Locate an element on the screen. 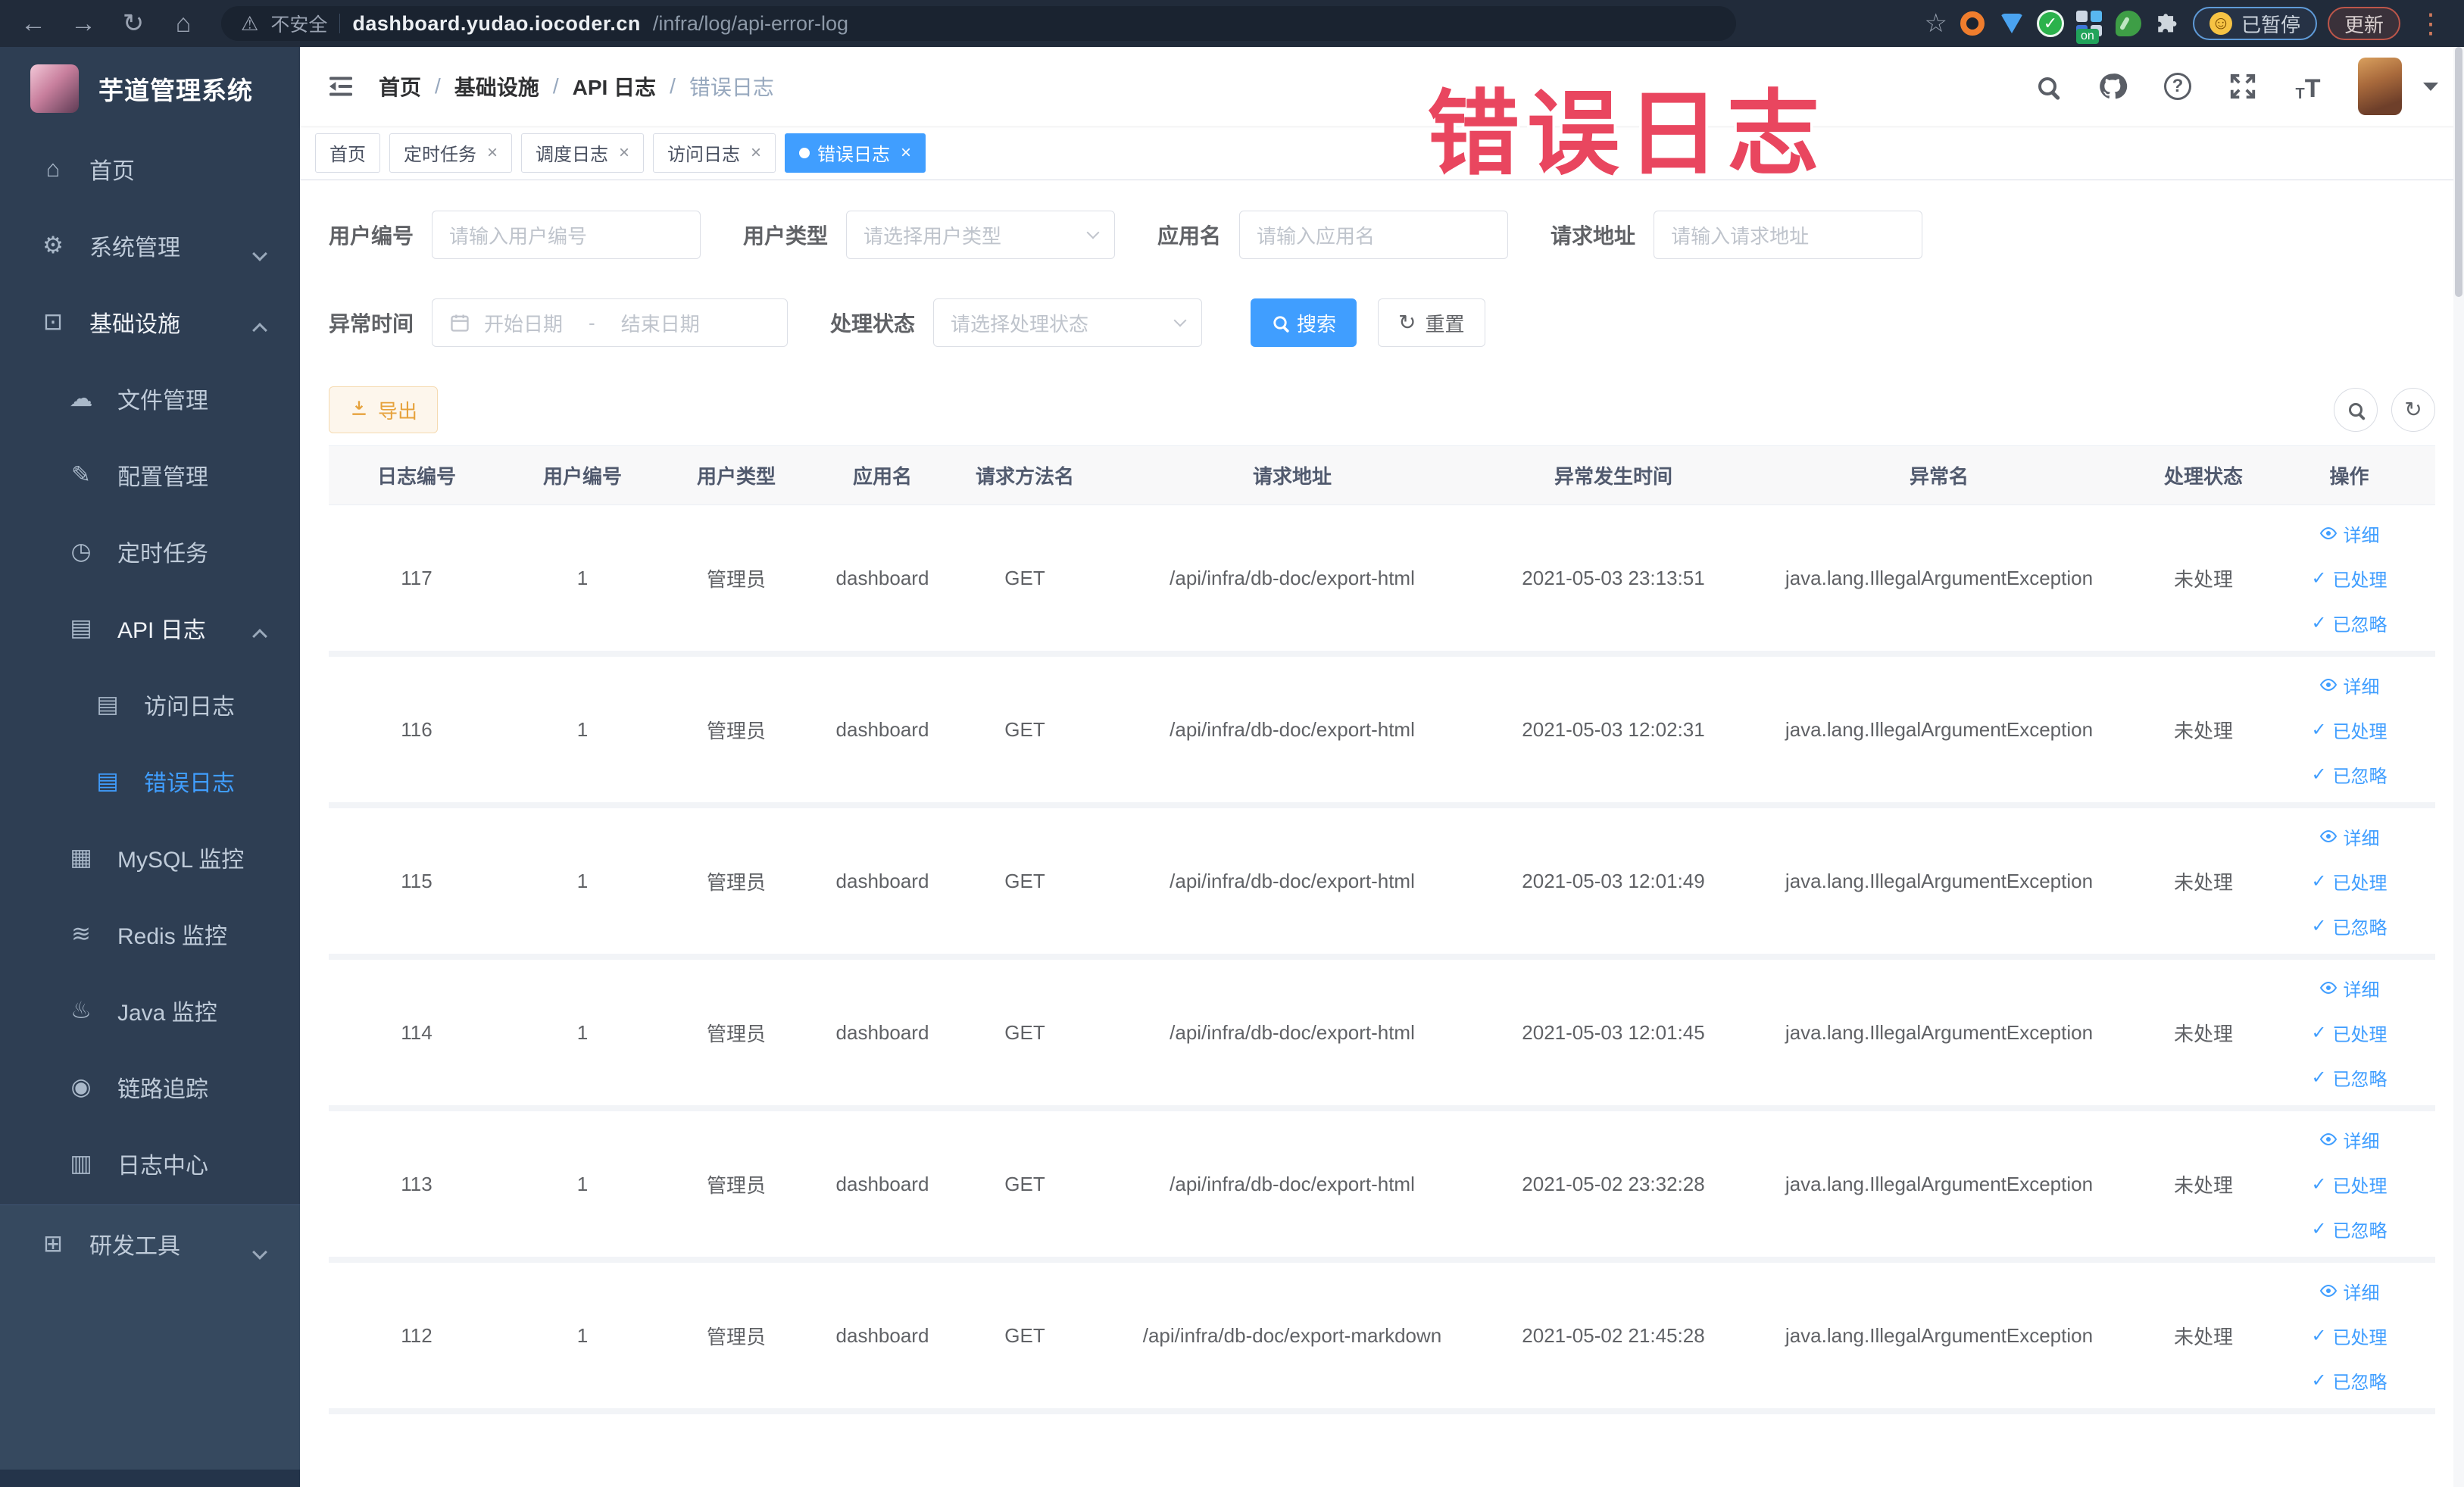 Image resolution: width=2464 pixels, height=1487 pixels. tab-job: 定时任务 × is located at coordinates (451, 153).